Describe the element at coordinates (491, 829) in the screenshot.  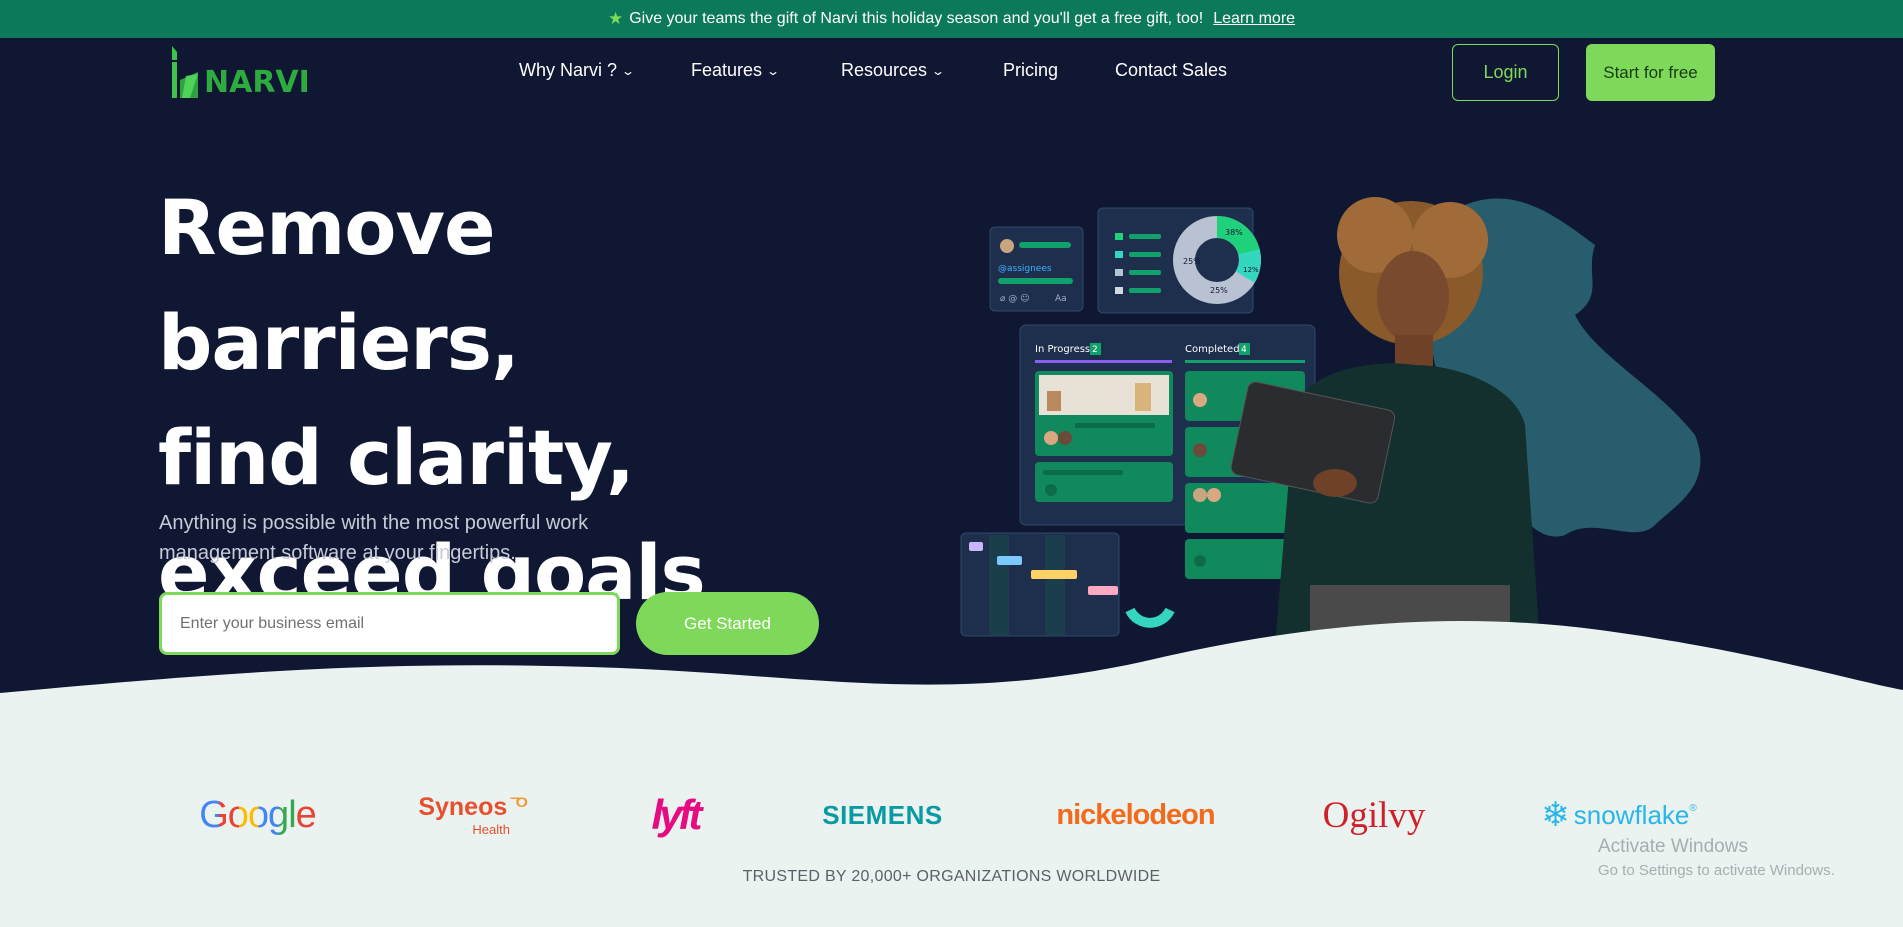
I see `brand-subtitle: Health` at that location.